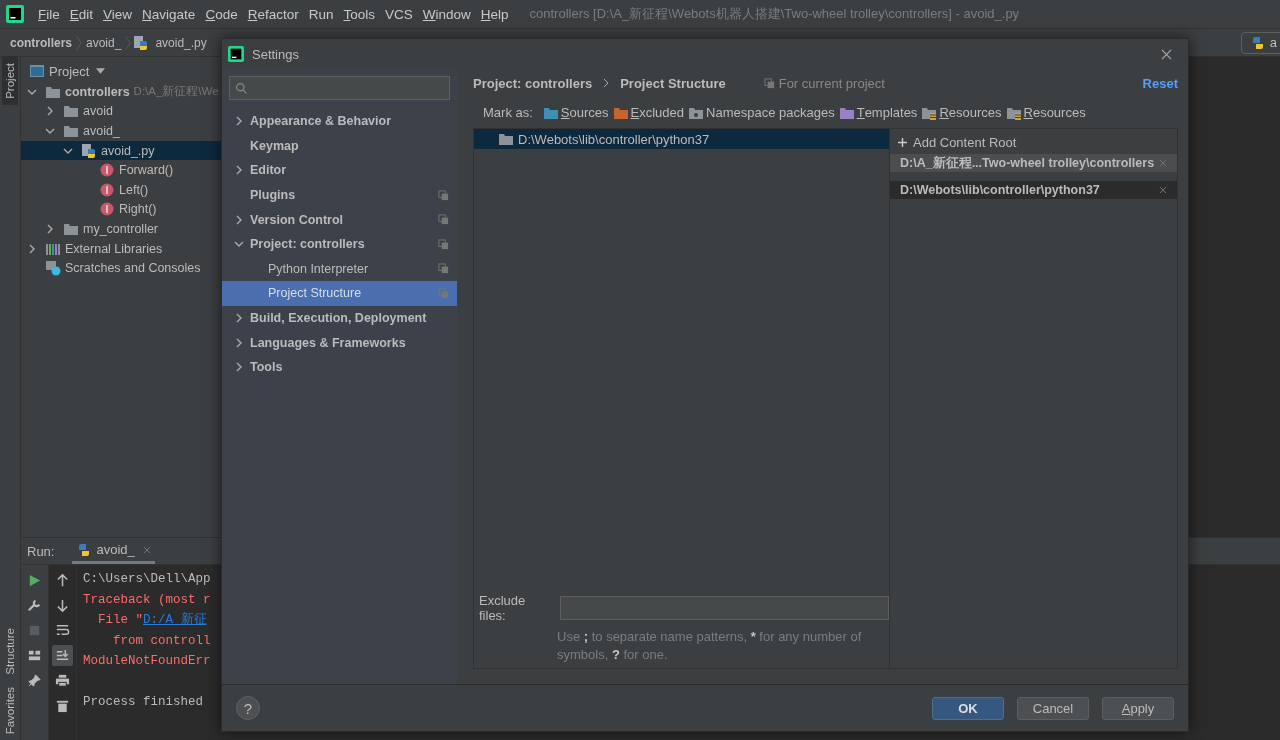 Image resolution: width=1280 pixels, height=740 pixels. What do you see at coordinates (709, 646) in the screenshot?
I see `hint-text: Use ; to separate name patterns, * for any number of symbols, ? for one.` at bounding box center [709, 646].